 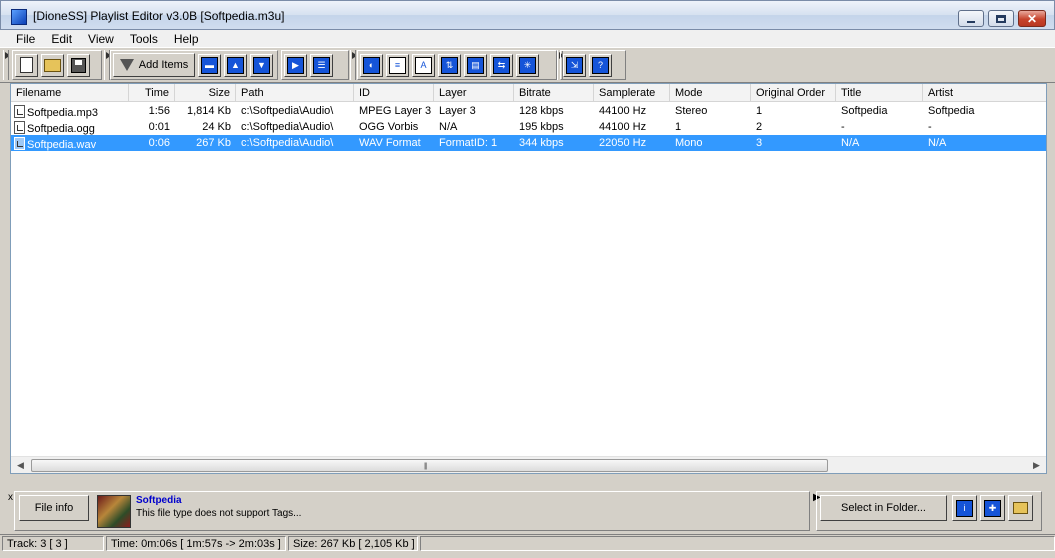 I want to click on filename-cell: Softpedia.ogg, so click(x=70, y=127).